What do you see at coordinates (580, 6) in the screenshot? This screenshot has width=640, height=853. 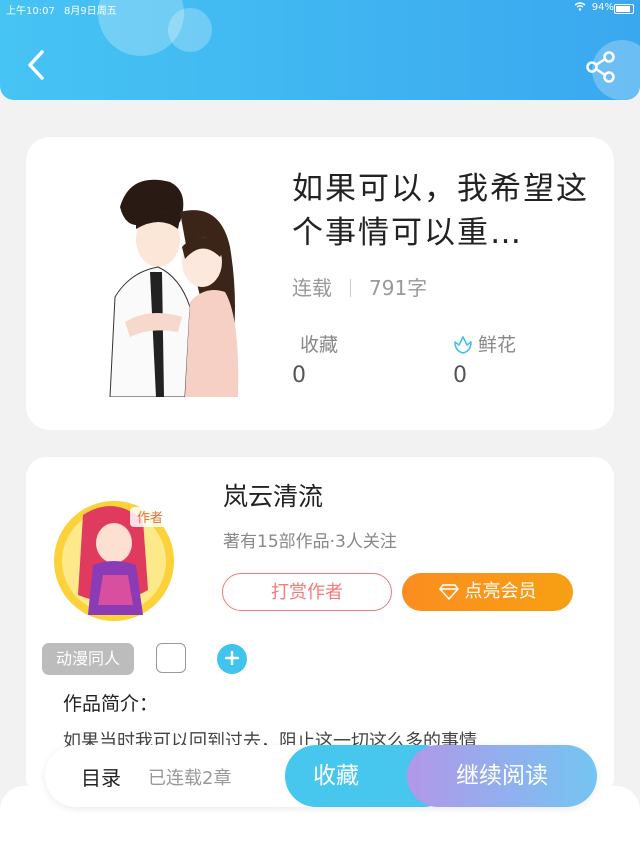 I see `wifi-icon` at bounding box center [580, 6].